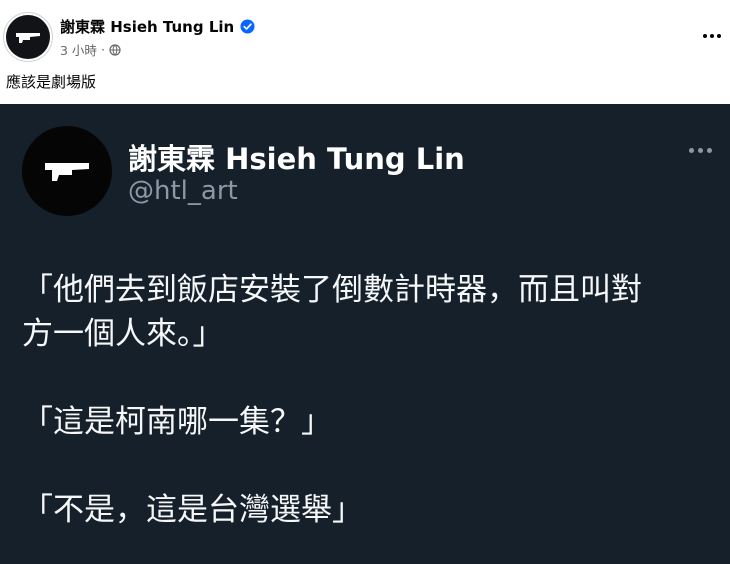 The width and height of the screenshot is (730, 564). I want to click on post-timestamp: 3 小時, so click(78, 49).